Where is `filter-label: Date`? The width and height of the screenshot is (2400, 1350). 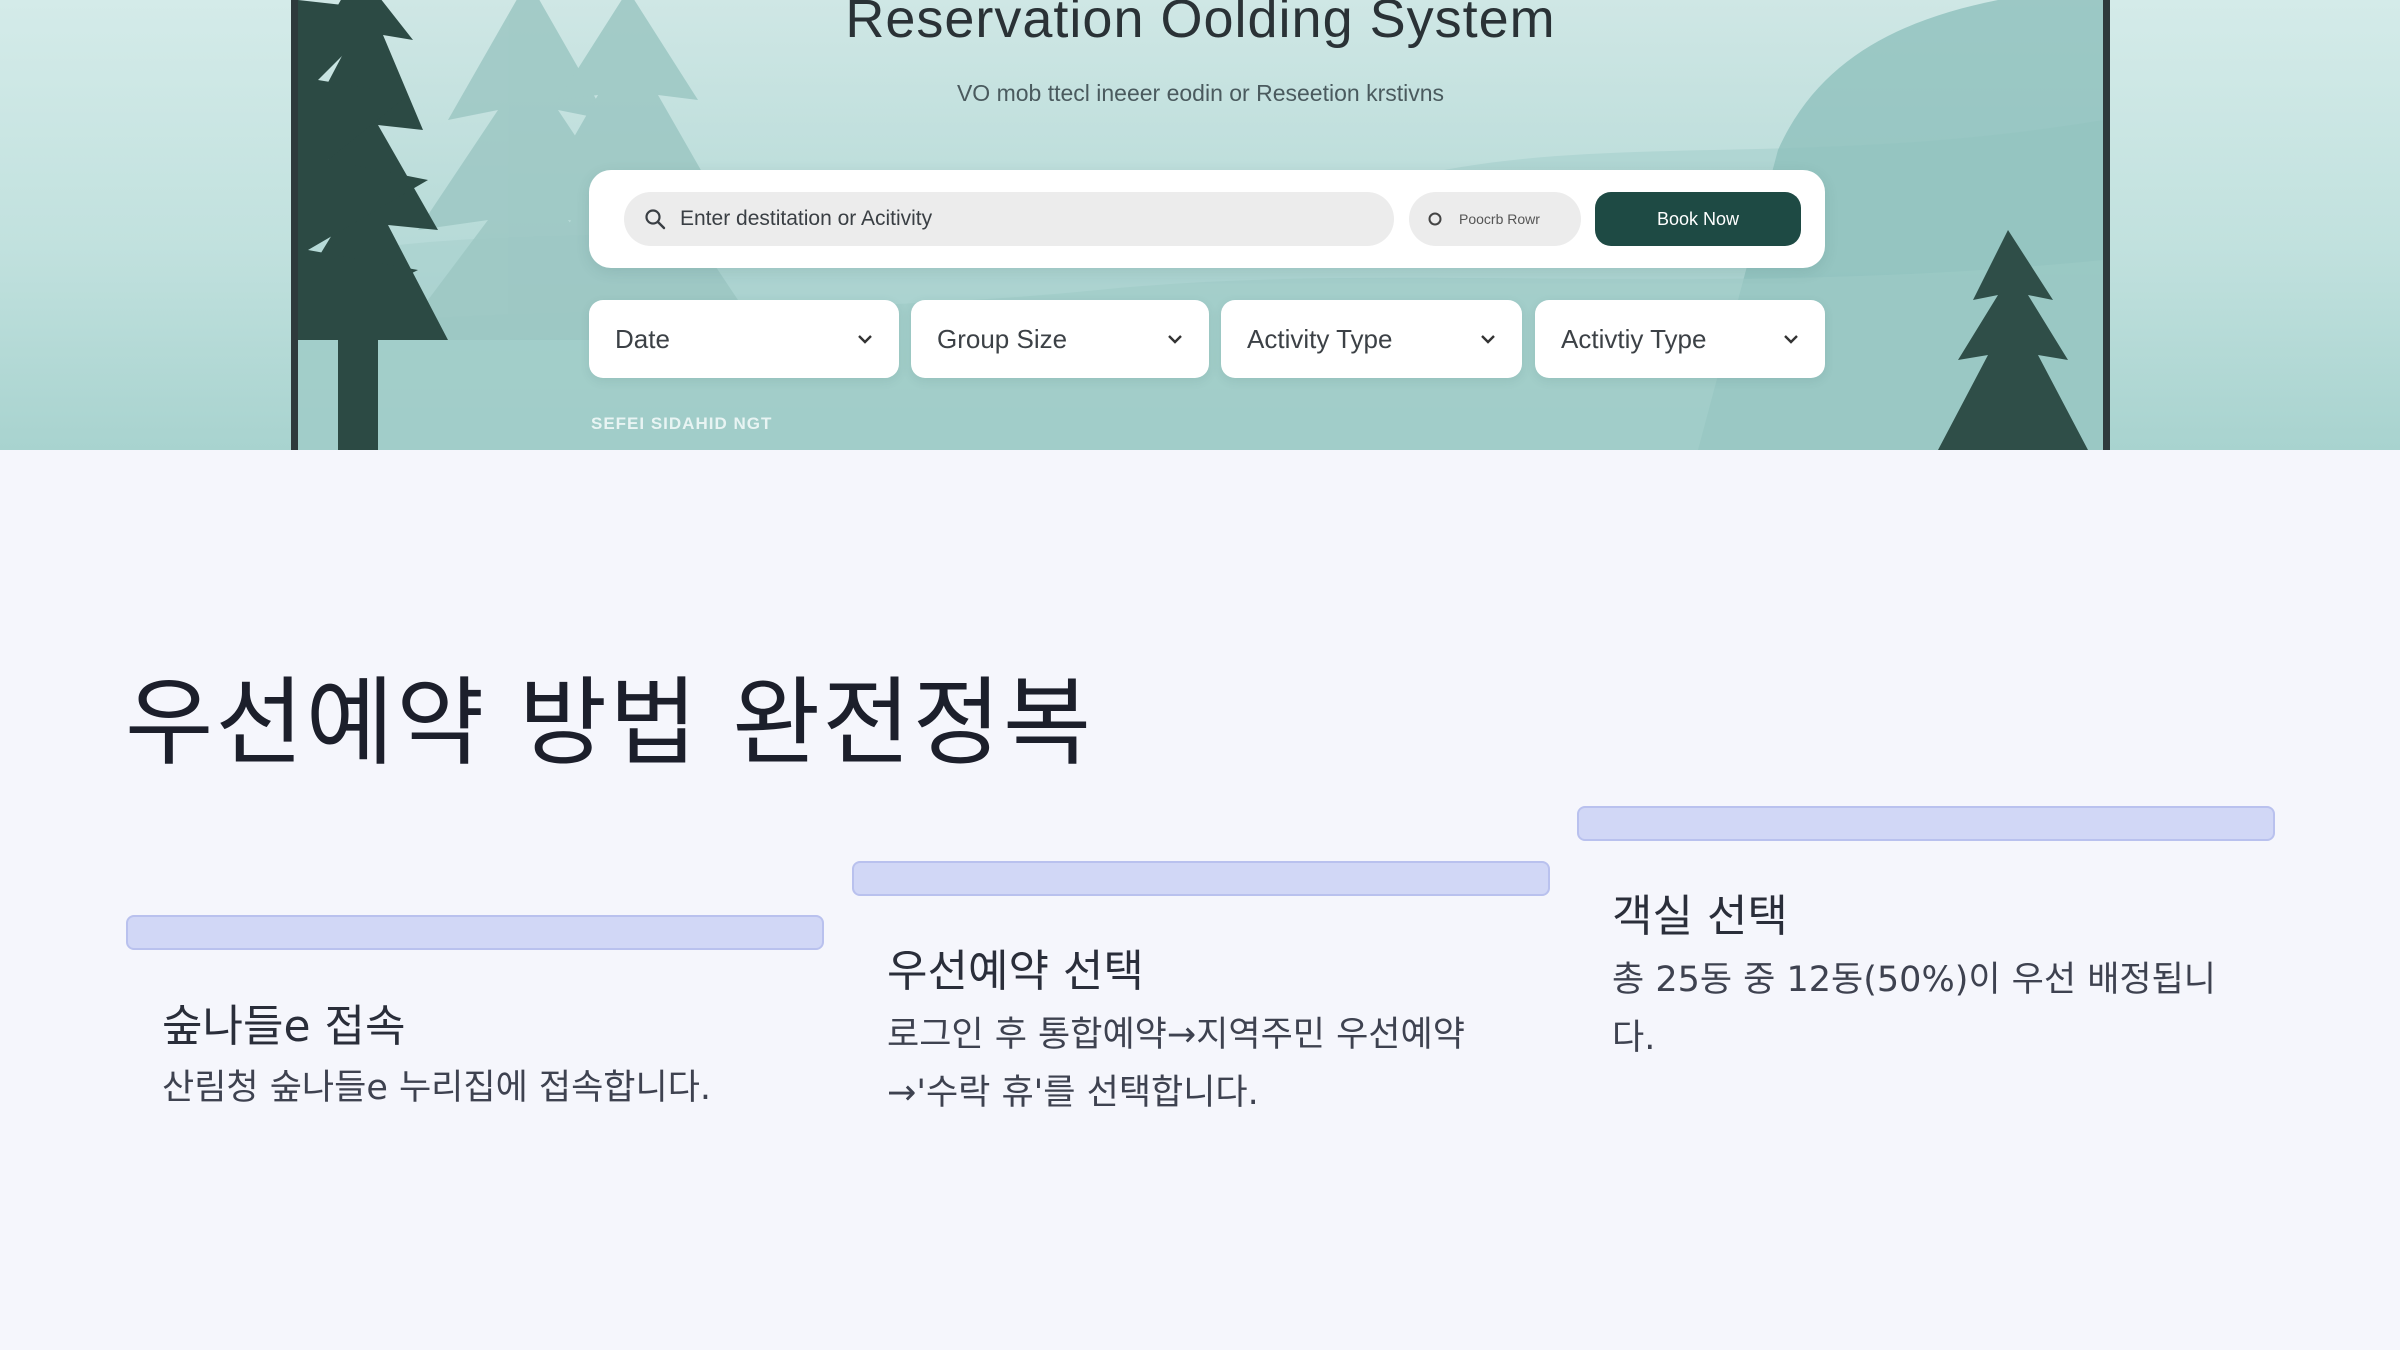
filter-label: Date is located at coordinates (642, 338).